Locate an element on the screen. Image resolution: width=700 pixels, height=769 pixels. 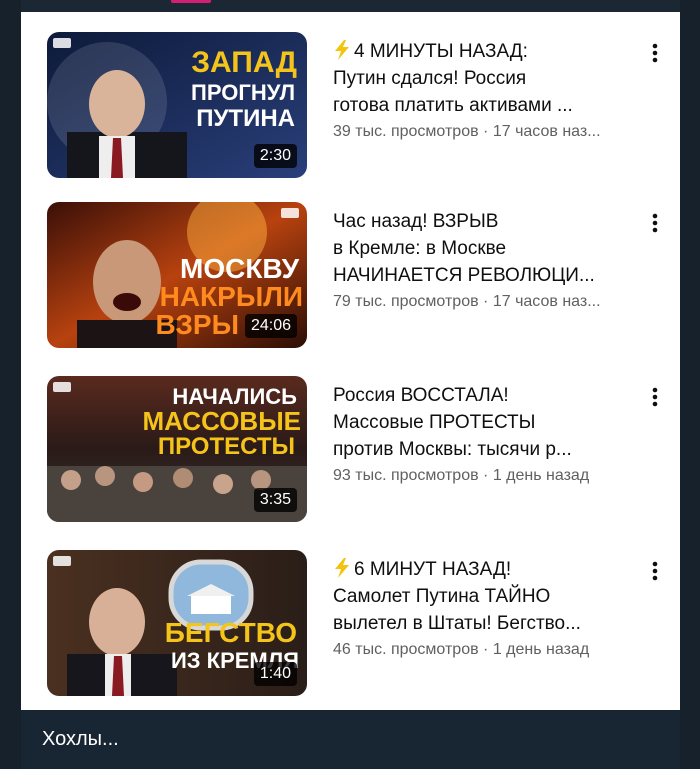
thumbnail-headline-2: НАКРЫЛИ is located at coordinates (231, 296).